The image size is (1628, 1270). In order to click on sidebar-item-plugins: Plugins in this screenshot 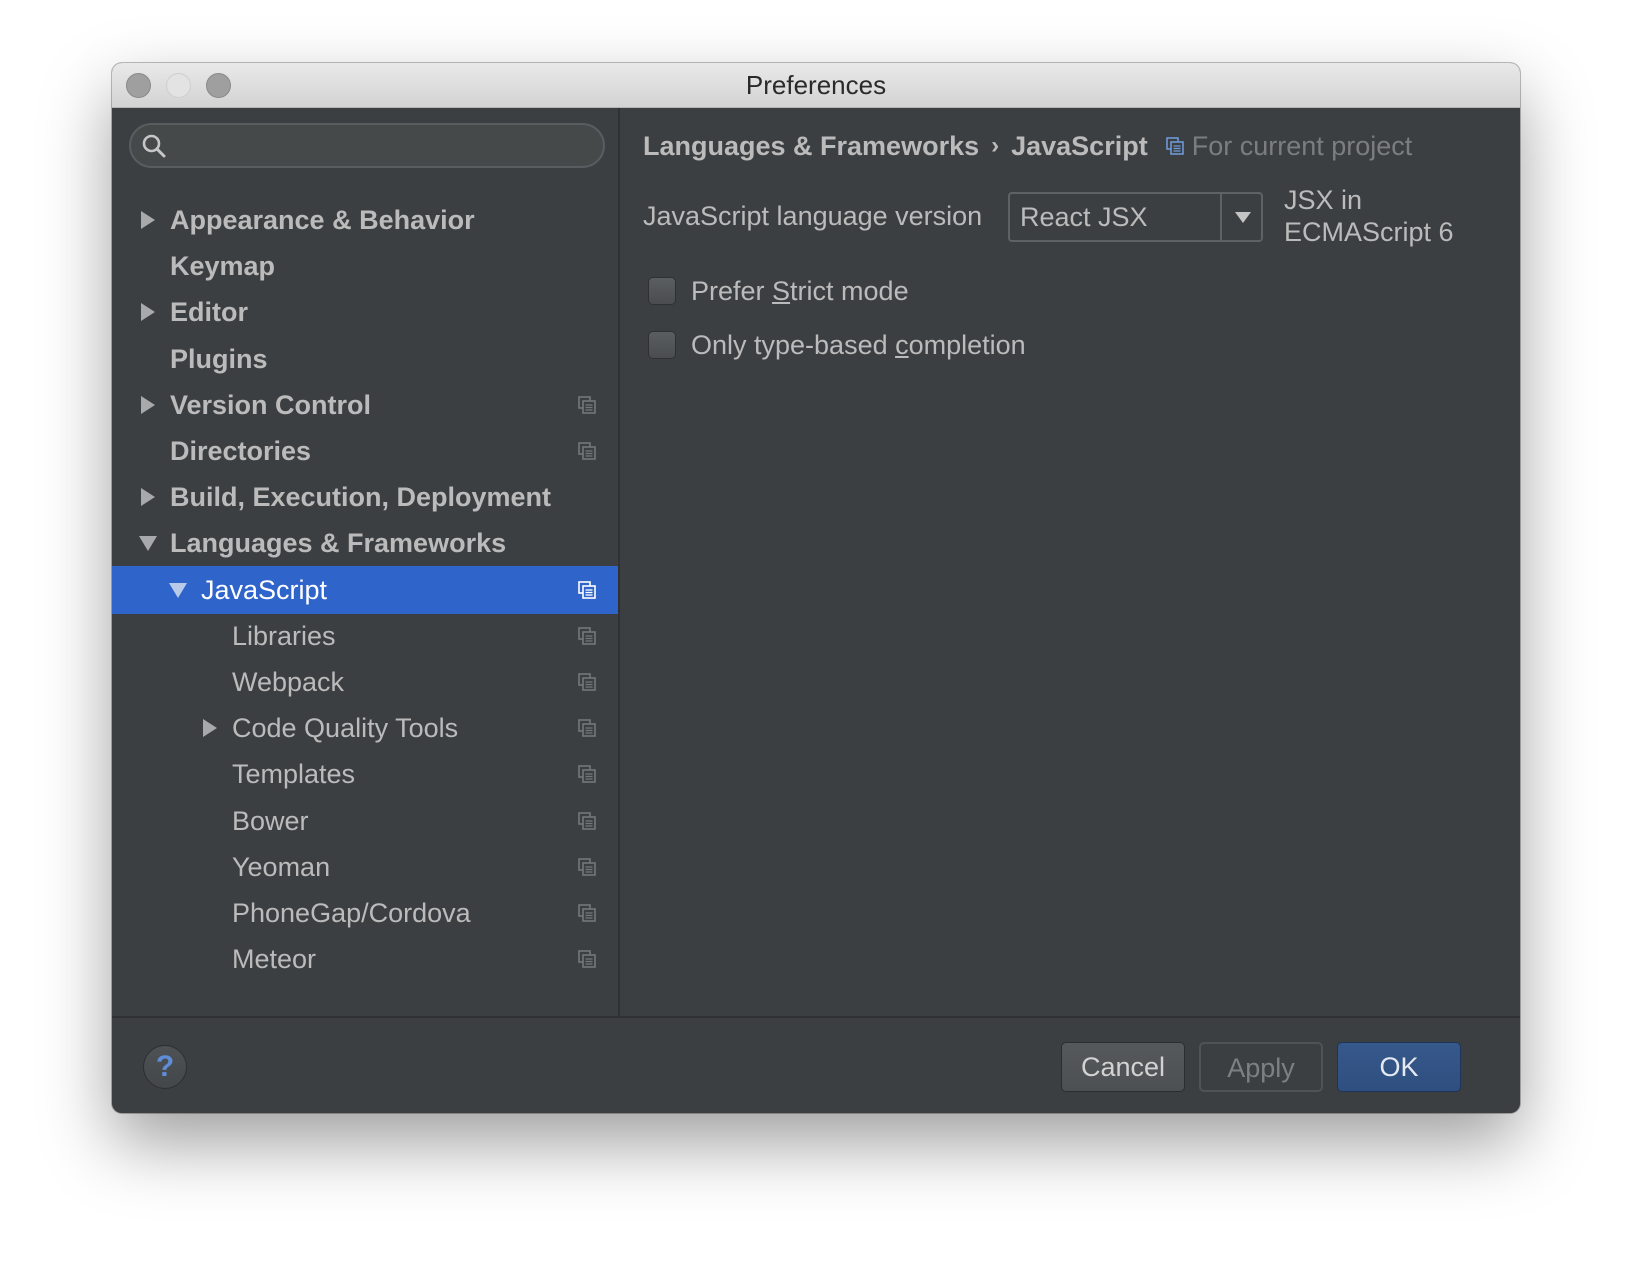, I will do `click(365, 359)`.